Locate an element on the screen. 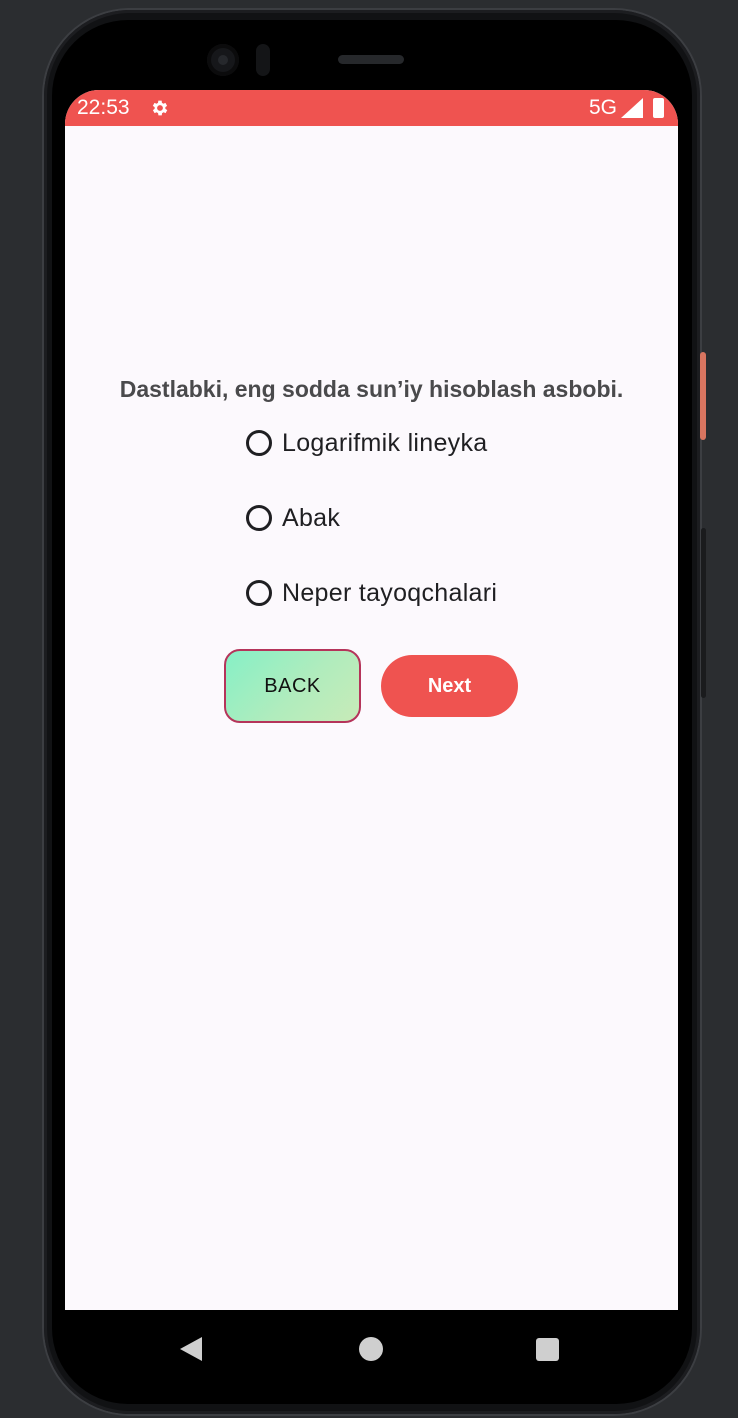  network-type-label: 5G is located at coordinates (603, 107).